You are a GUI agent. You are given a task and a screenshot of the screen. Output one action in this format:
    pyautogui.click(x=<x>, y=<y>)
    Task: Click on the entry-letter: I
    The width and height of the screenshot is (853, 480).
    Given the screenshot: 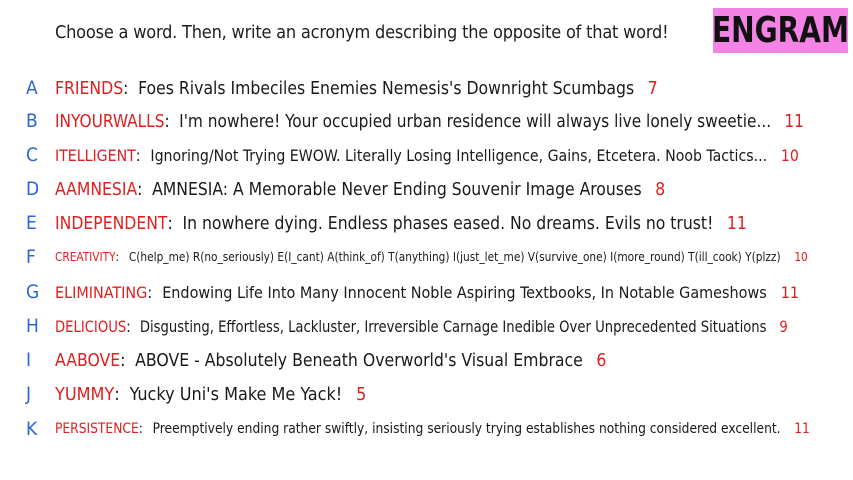 What is the action you would take?
    pyautogui.click(x=29, y=360)
    